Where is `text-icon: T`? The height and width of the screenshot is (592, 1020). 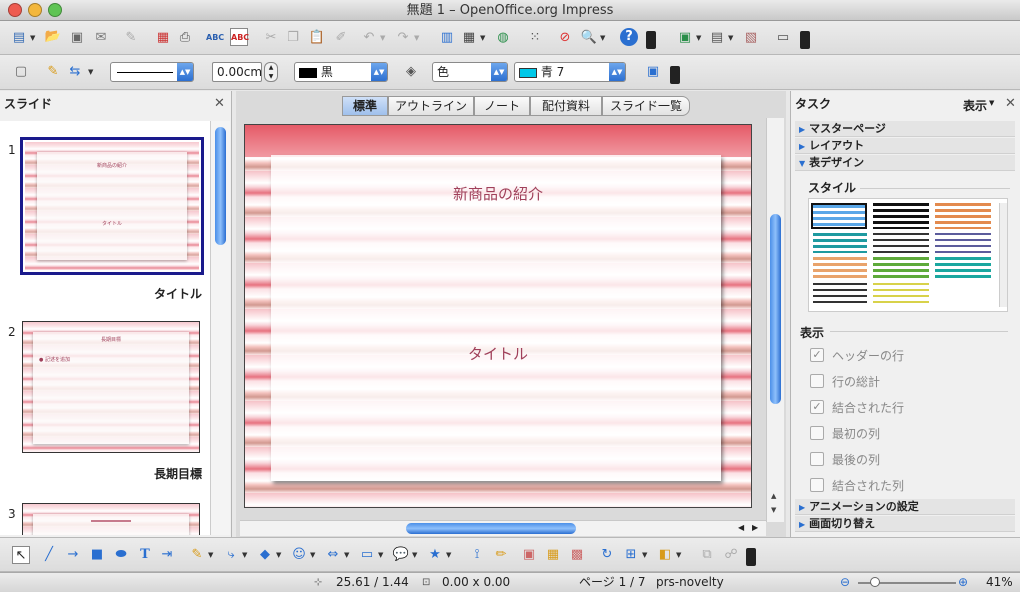
text-icon: T is located at coordinates (145, 555).